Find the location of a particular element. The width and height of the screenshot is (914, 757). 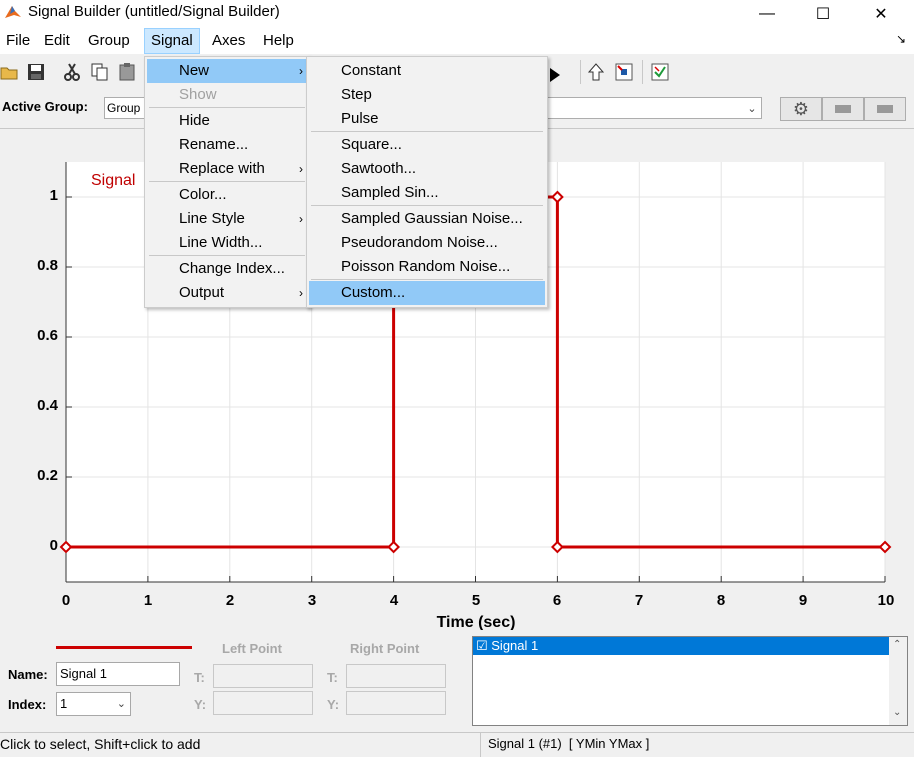

y-tick-label: 0.6 is located at coordinates (47, 335).